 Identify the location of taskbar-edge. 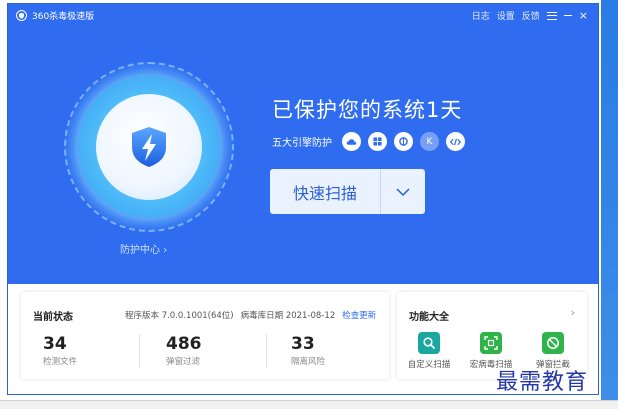
(309, 404).